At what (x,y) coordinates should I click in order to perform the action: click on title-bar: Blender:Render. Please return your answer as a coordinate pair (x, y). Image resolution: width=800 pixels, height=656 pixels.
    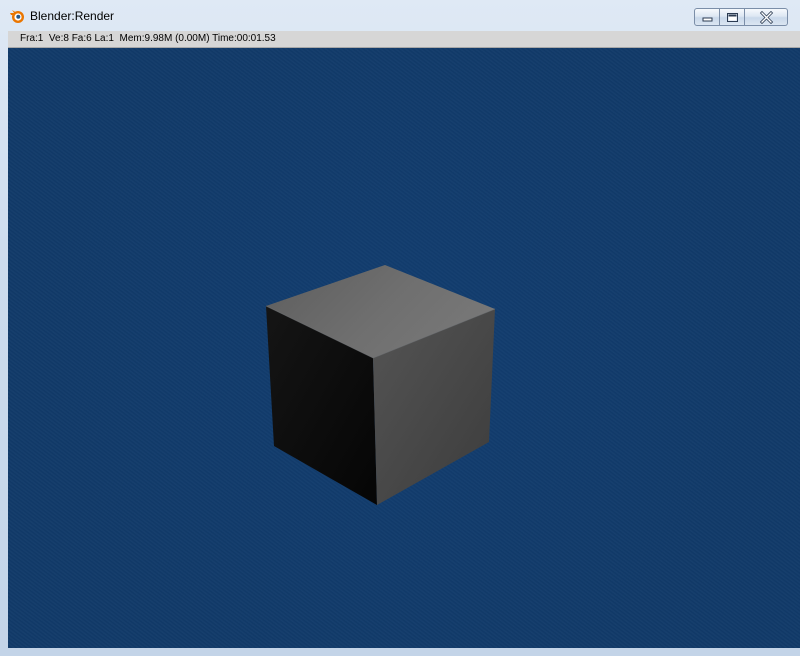
    Looking at the image, I should click on (400, 15).